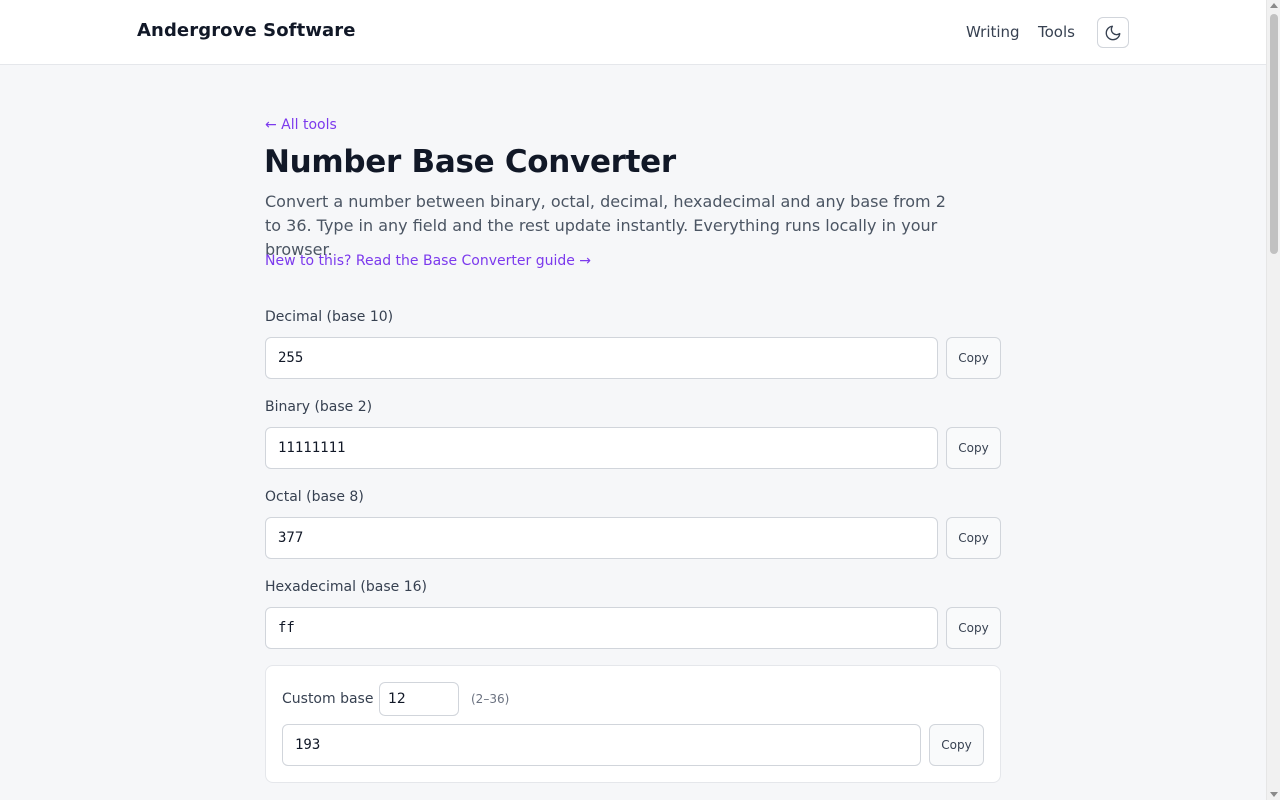  I want to click on back-to-all-tools-link: ← All tools, so click(301, 125).